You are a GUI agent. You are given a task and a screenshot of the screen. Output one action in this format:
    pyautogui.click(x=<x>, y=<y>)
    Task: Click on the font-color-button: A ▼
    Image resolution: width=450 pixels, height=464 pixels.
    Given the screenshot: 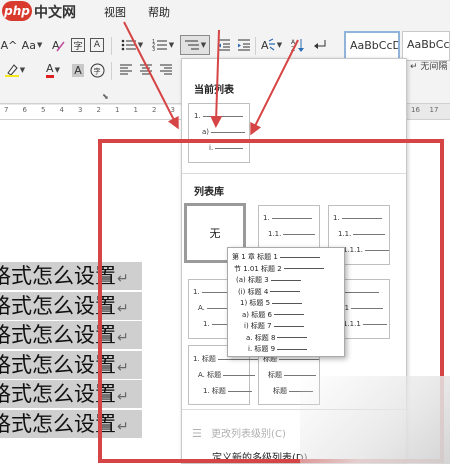 What is the action you would take?
    pyautogui.click(x=53, y=70)
    